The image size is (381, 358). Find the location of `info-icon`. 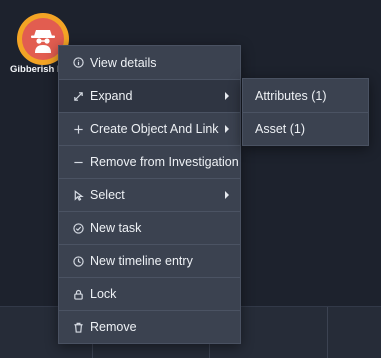

info-icon is located at coordinates (78, 63).